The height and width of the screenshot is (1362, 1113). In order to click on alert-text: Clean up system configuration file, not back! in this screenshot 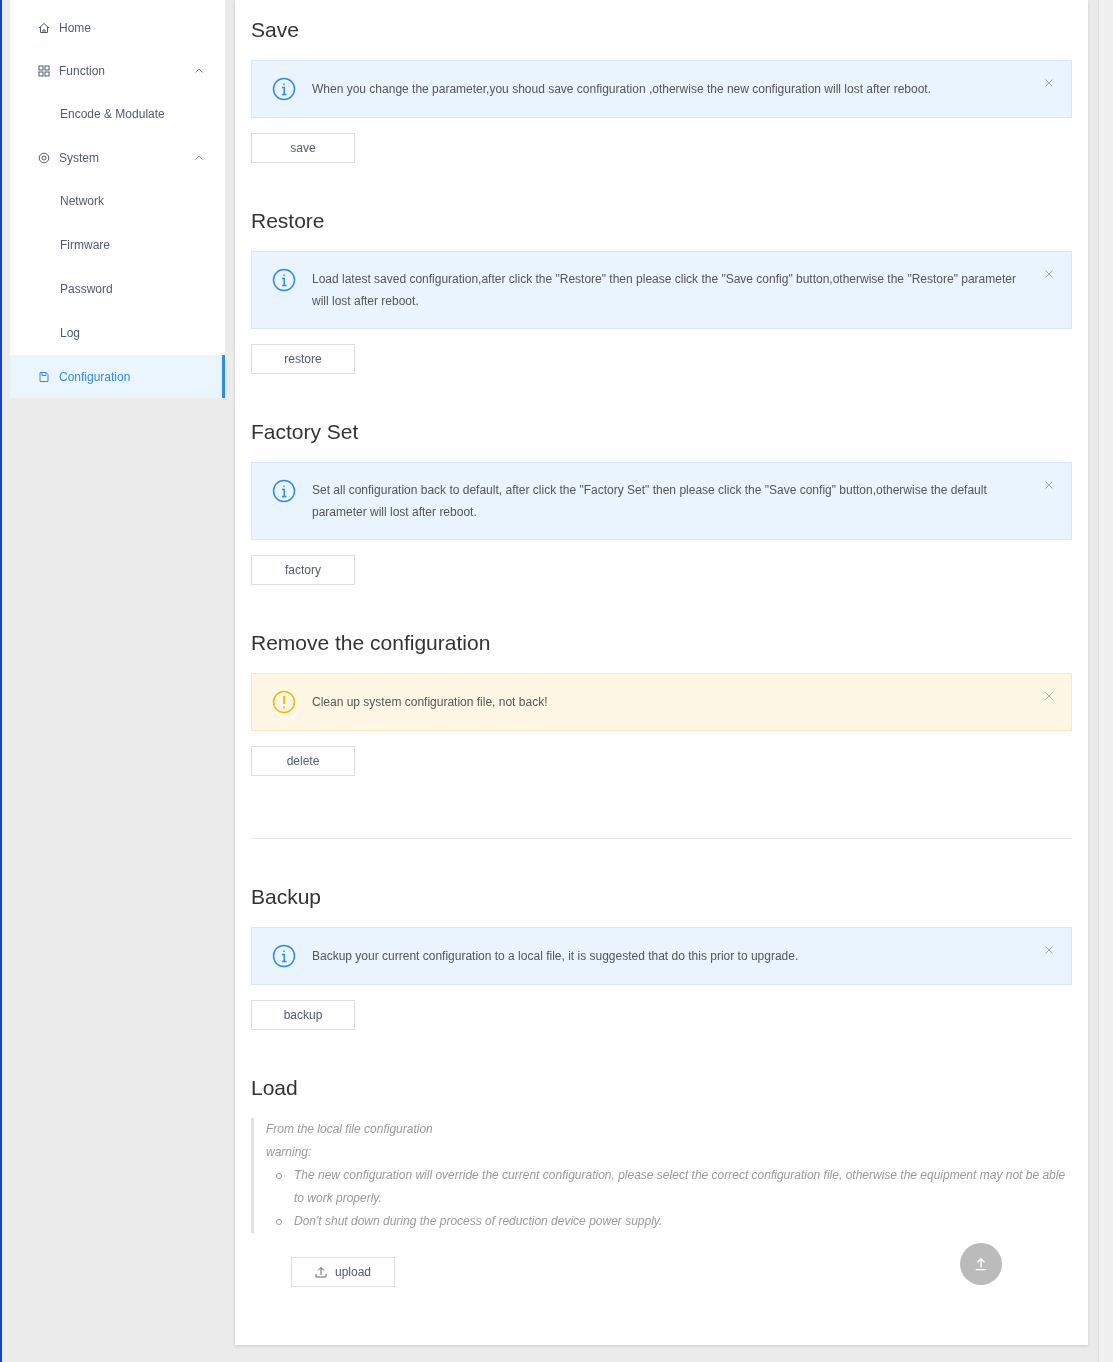, I will do `click(430, 702)`.